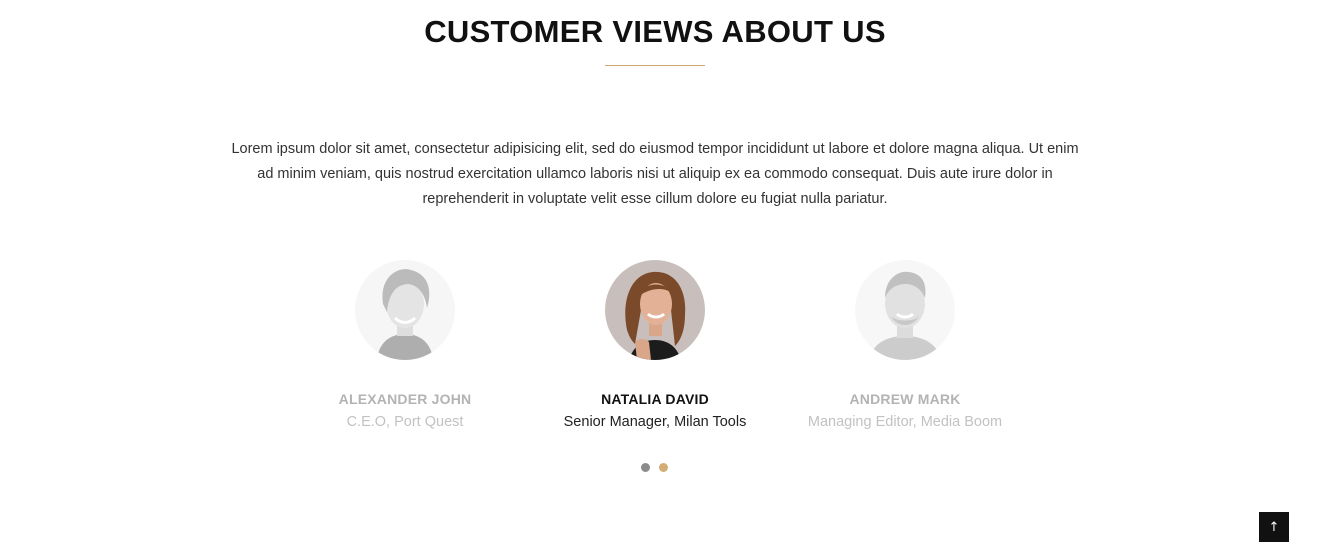  Describe the element at coordinates (905, 399) in the screenshot. I see `testimonial-name: ANDREW MARK` at that location.